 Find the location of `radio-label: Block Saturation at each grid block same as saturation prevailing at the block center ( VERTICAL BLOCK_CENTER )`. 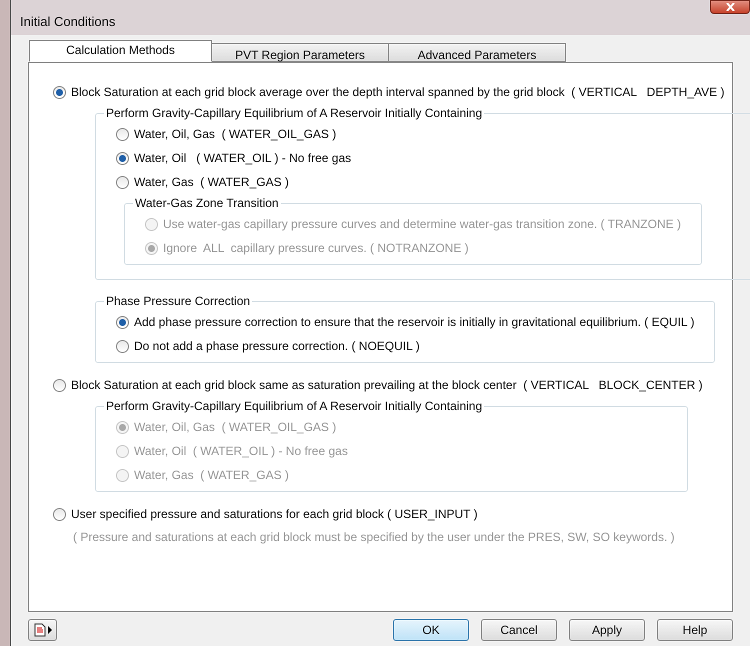

radio-label: Block Saturation at each grid block same as saturation prevailing at the block center ( VERTICAL BLOCK_CENTER ) is located at coordinates (387, 385).